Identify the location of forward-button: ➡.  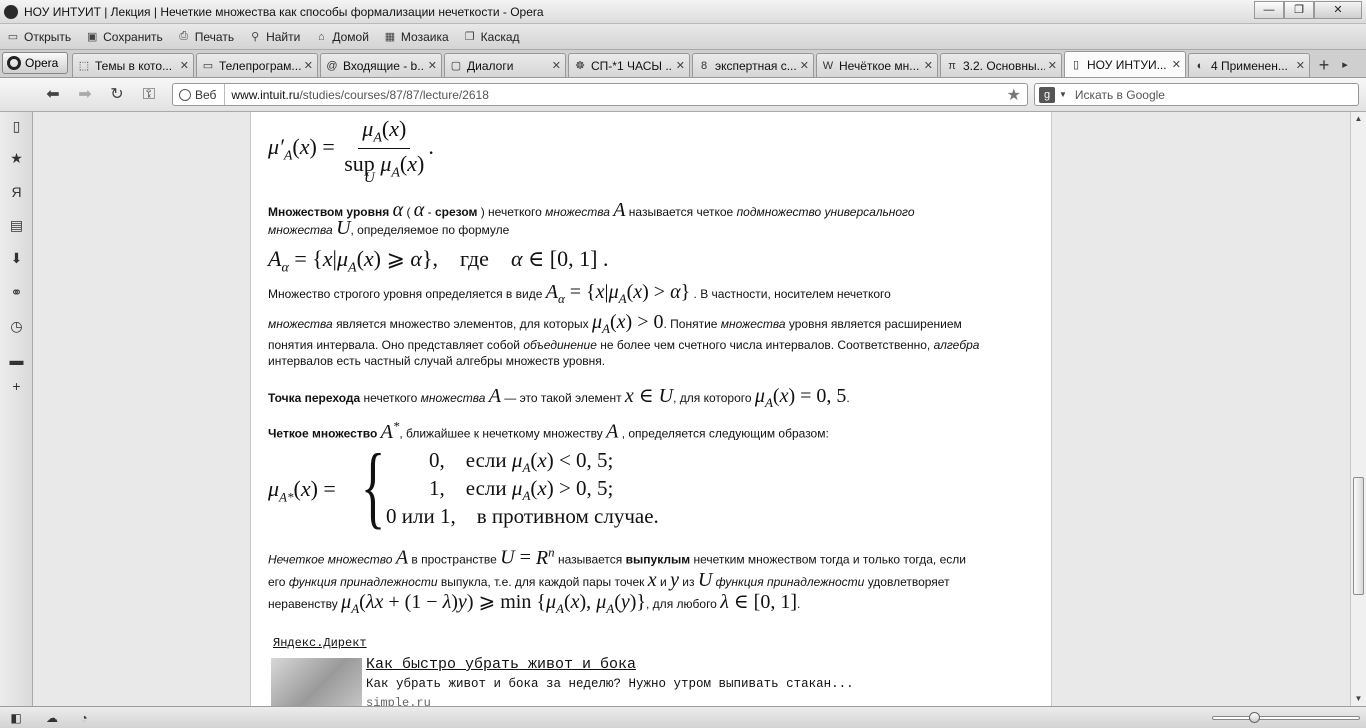
(85, 95).